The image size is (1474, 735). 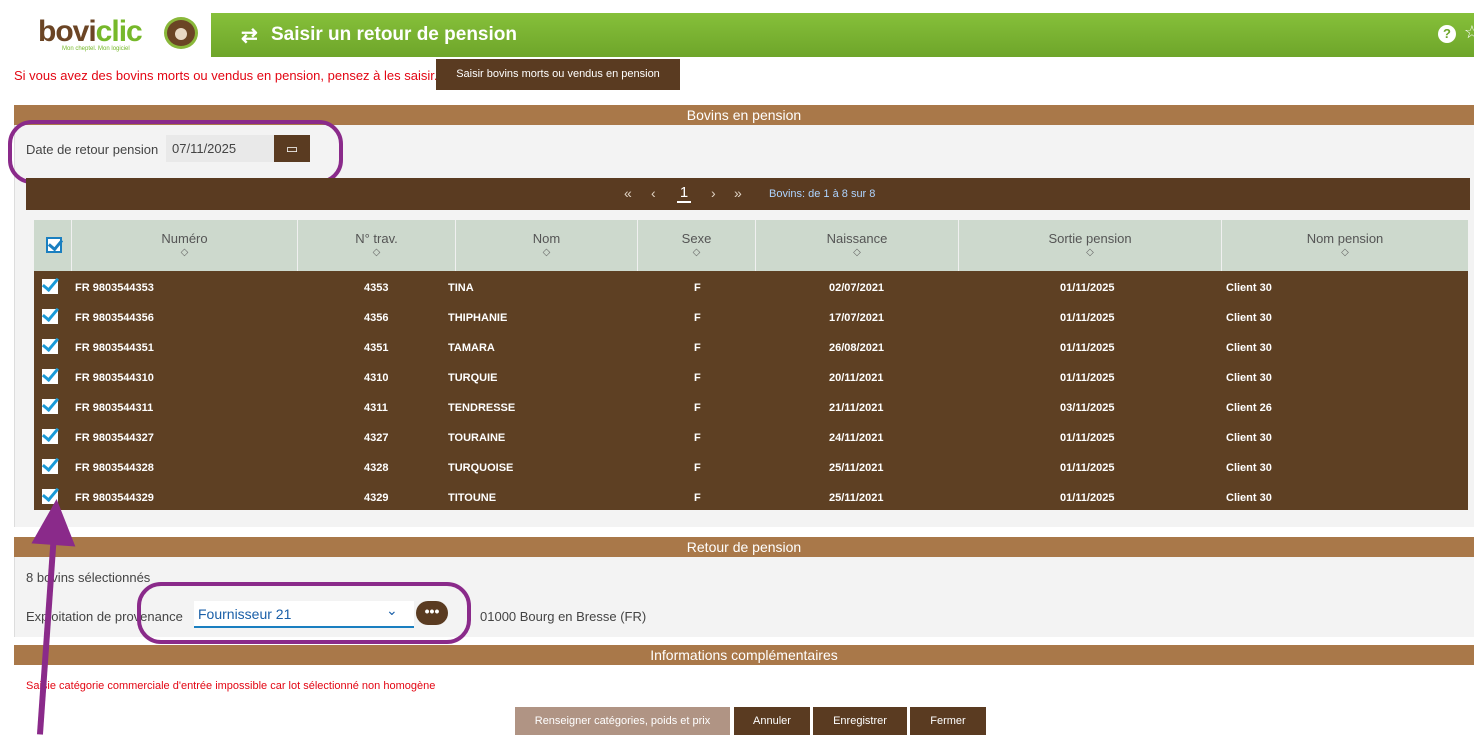 What do you see at coordinates (653, 193) in the screenshot?
I see `prev-page-button: ‹` at bounding box center [653, 193].